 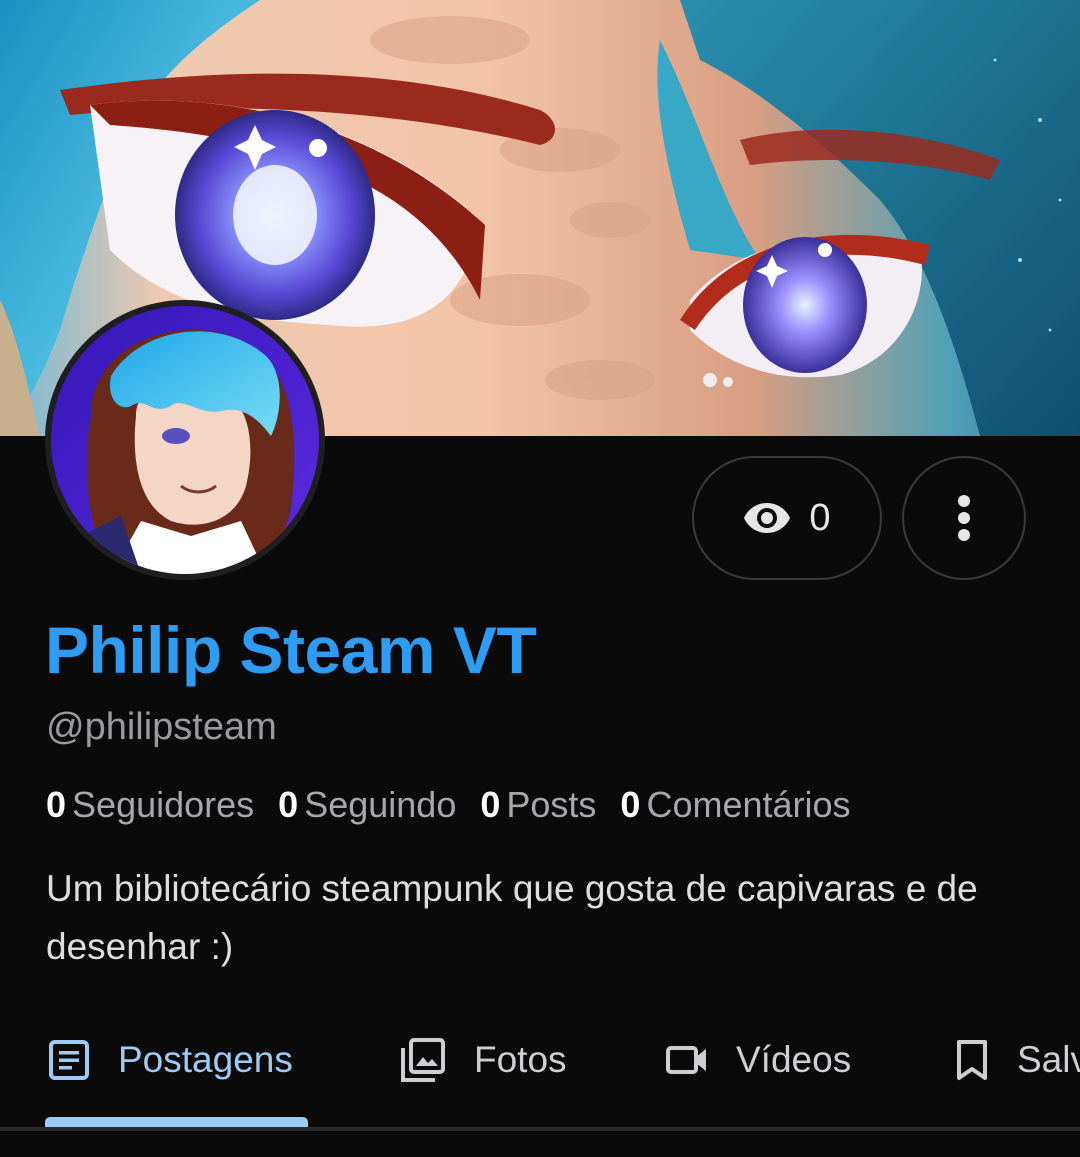 What do you see at coordinates (767, 518) in the screenshot?
I see `eye-icon` at bounding box center [767, 518].